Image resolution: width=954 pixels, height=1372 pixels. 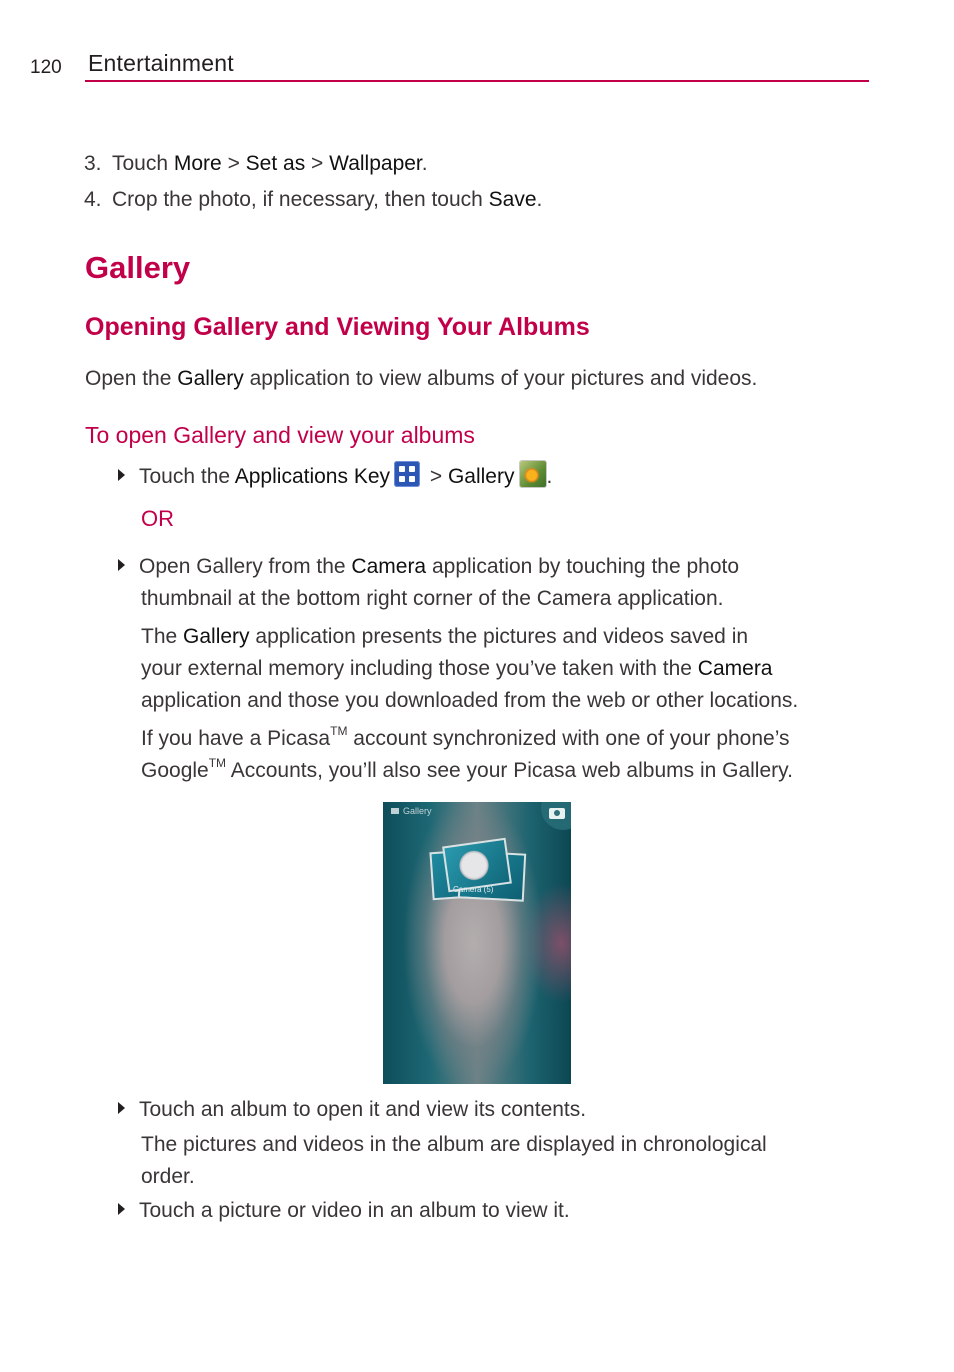 I want to click on text: Open the, so click(x=131, y=378).